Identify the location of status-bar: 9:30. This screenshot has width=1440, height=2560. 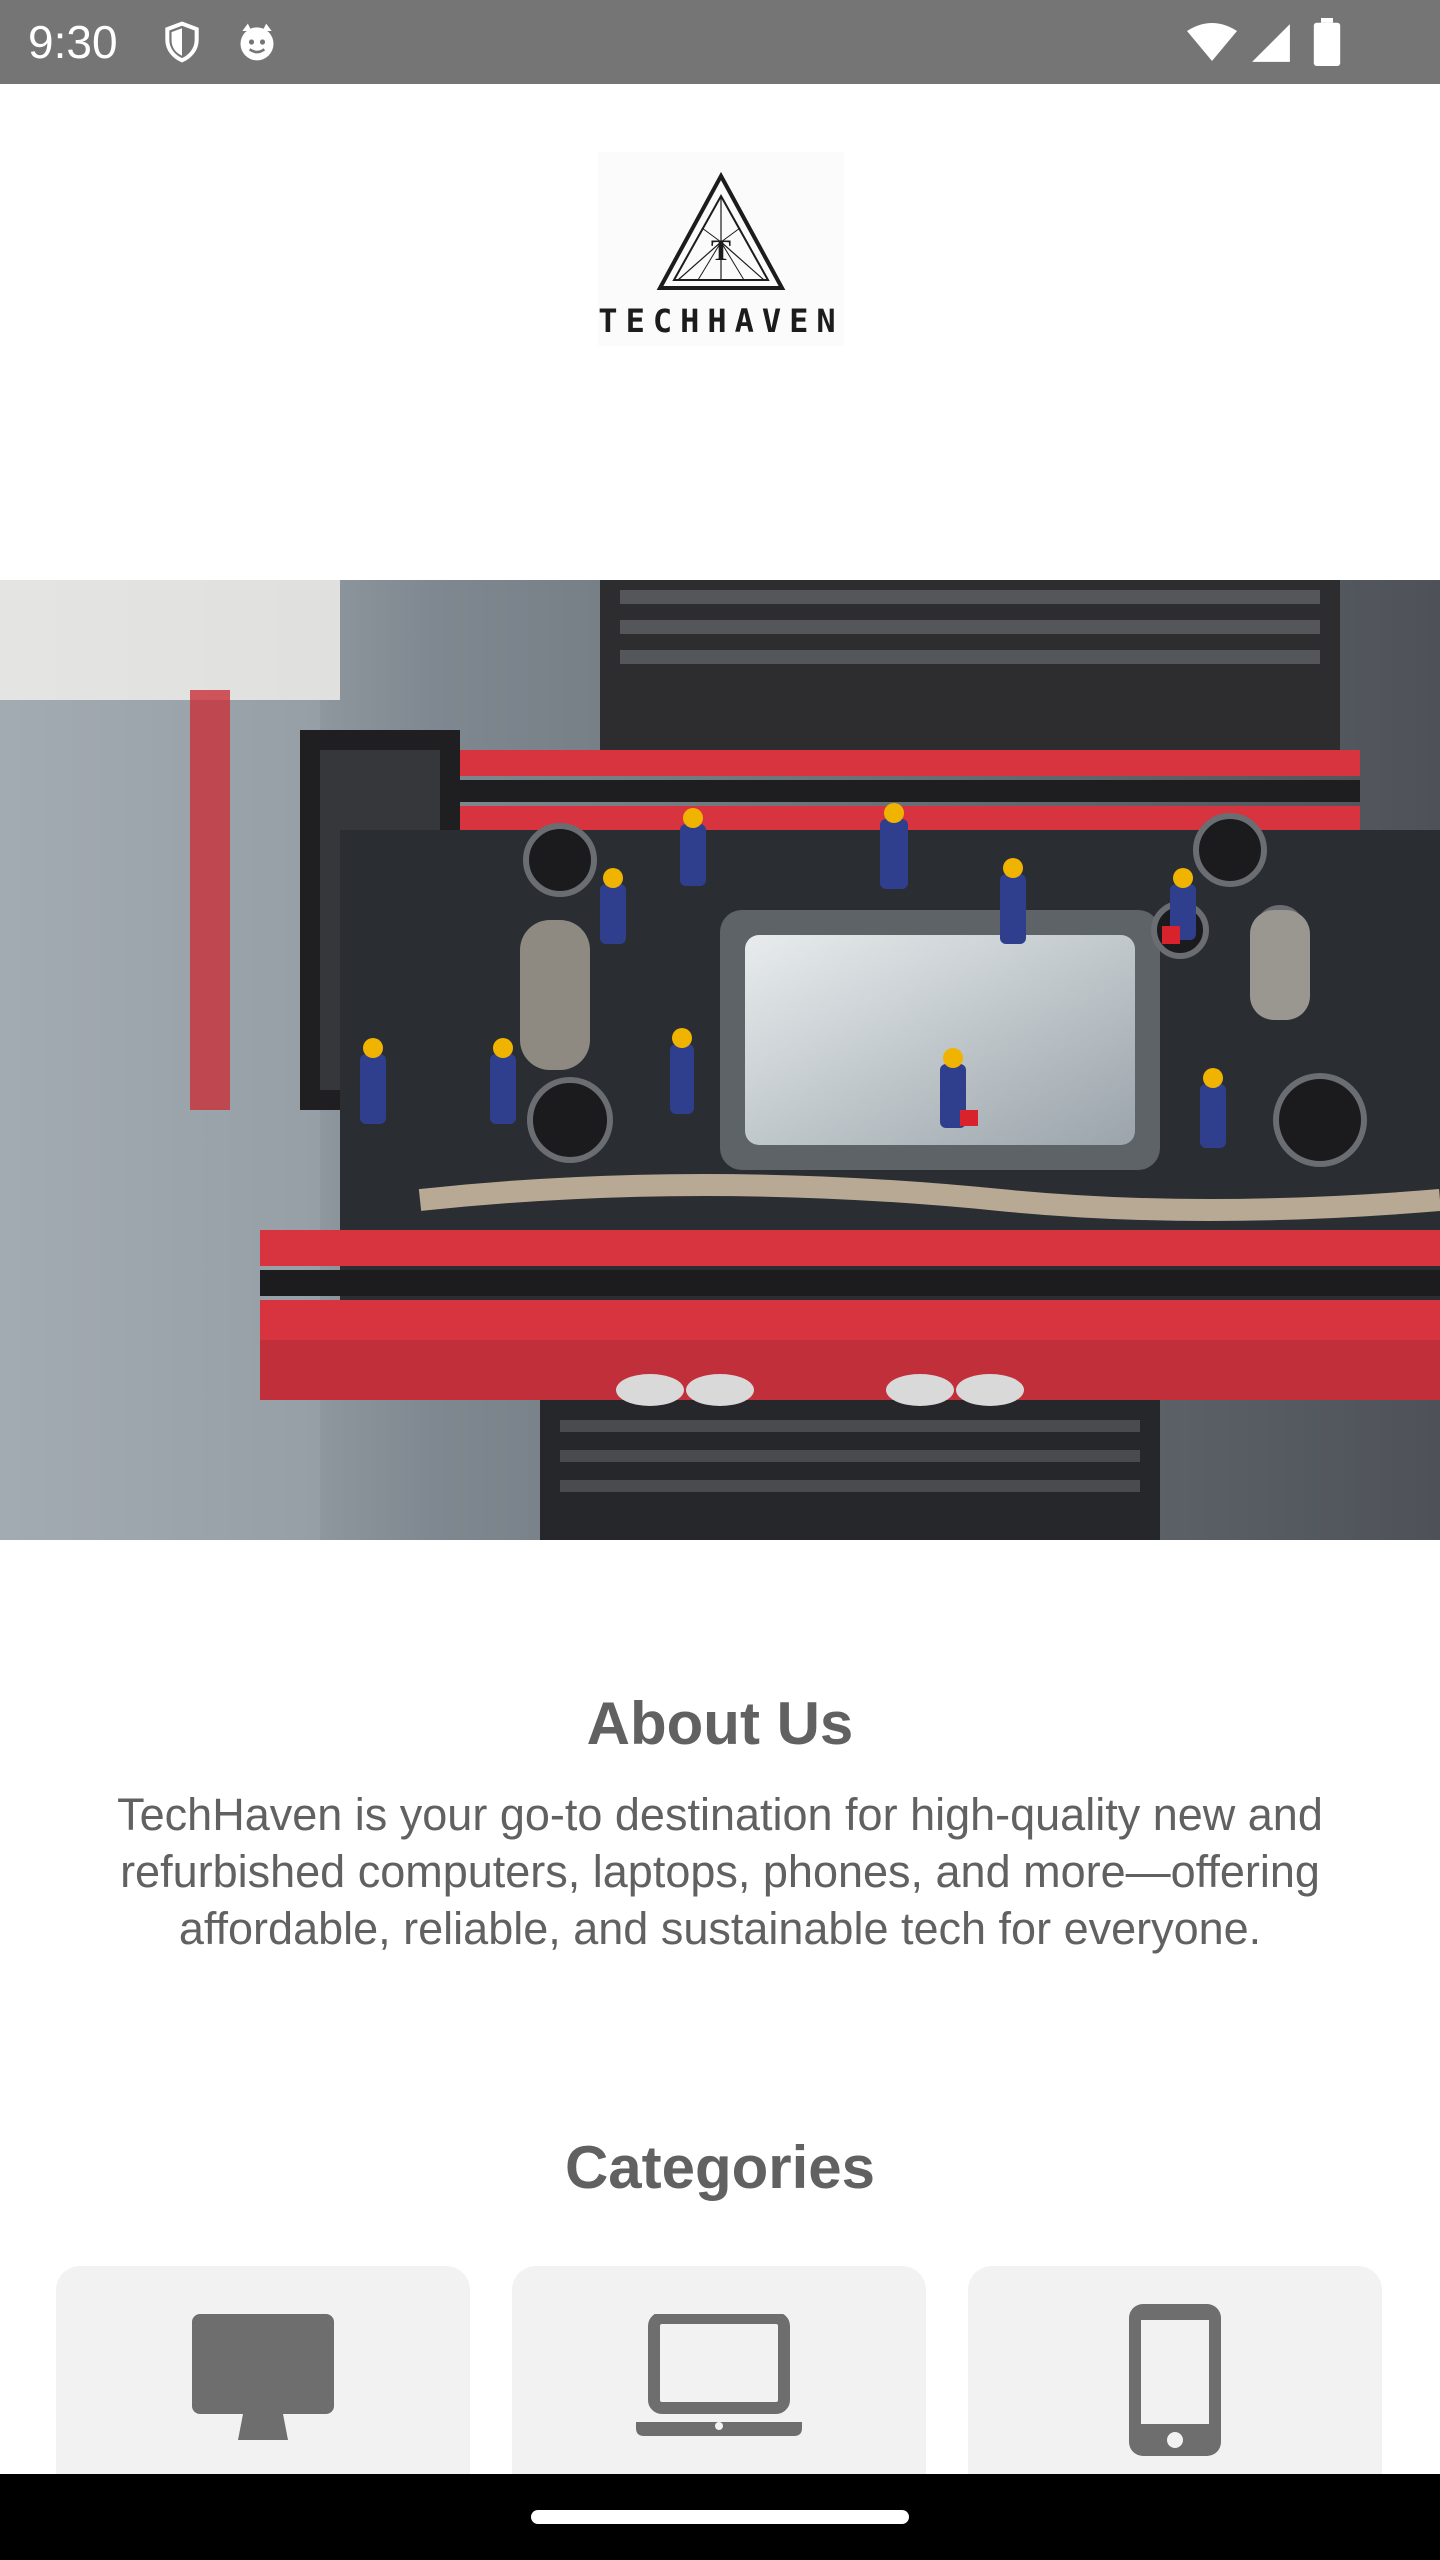
(720, 42).